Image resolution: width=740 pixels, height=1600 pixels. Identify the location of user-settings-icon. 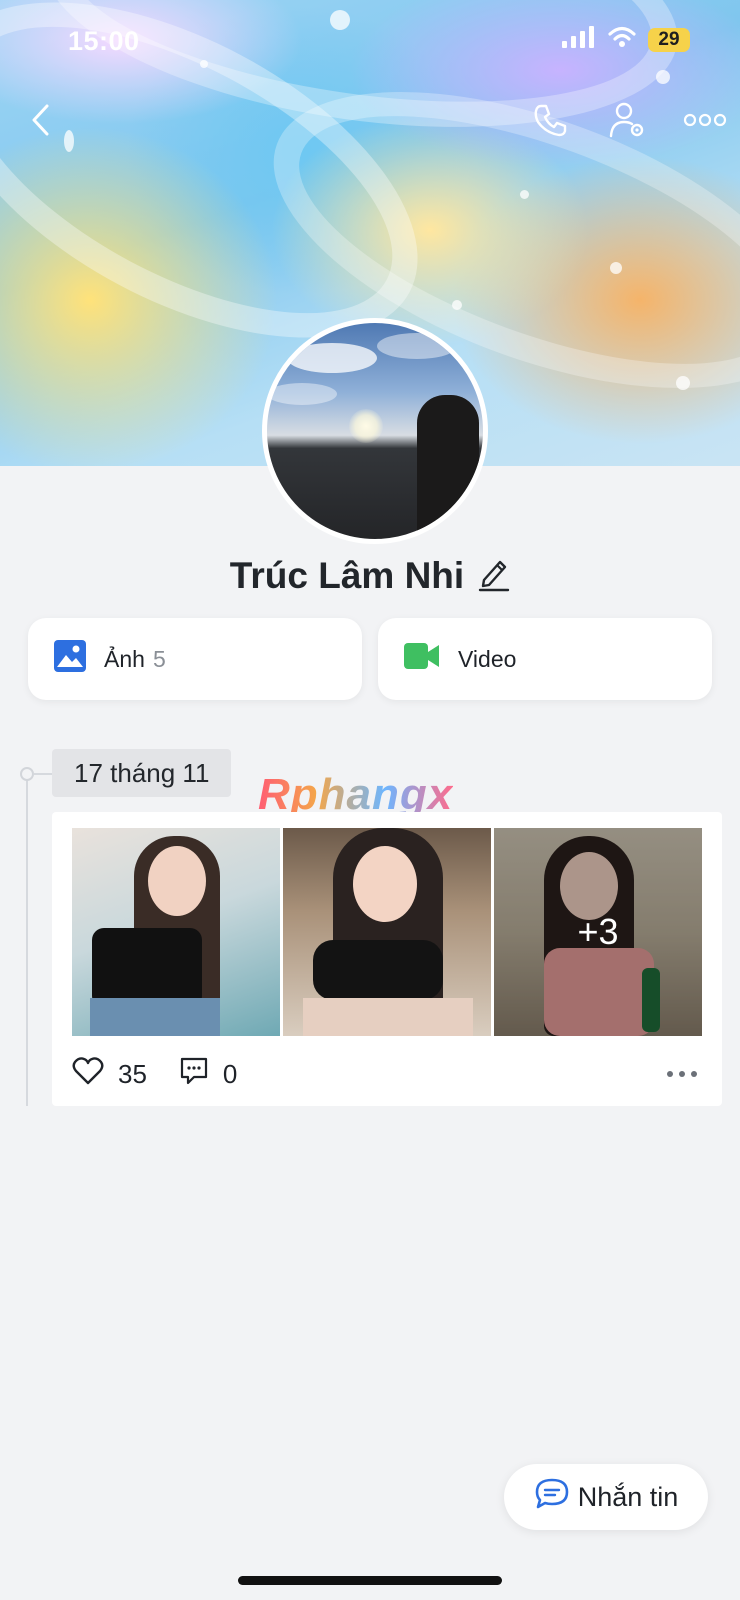
(628, 120).